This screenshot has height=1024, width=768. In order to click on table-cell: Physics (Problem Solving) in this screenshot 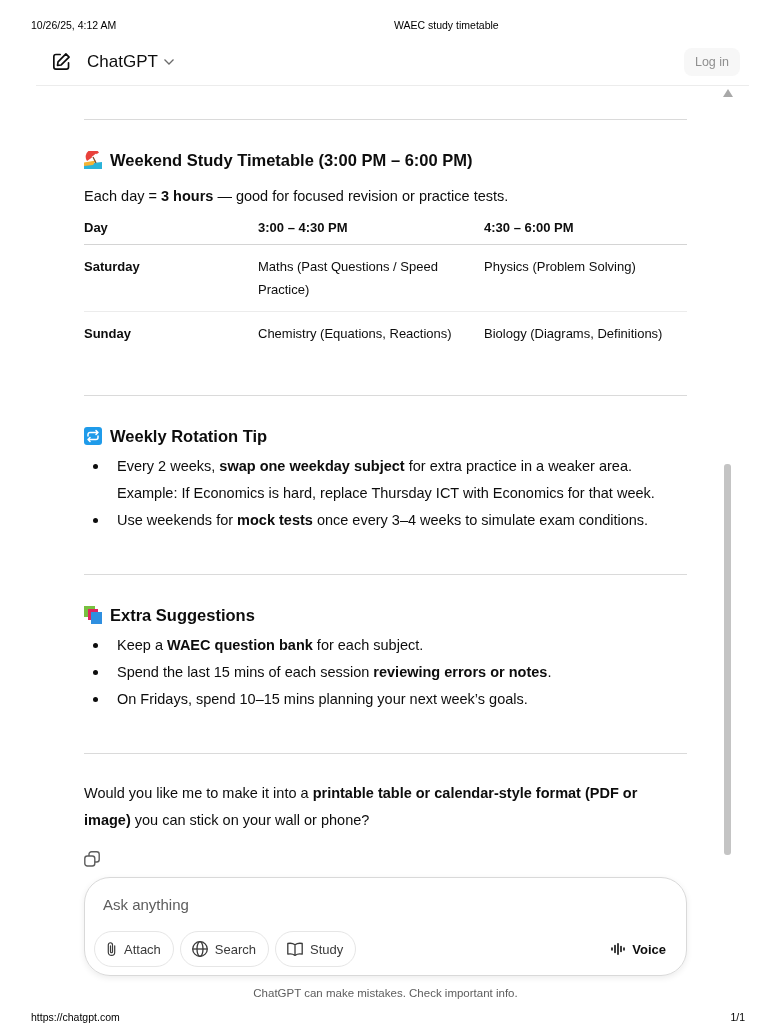, I will do `click(585, 278)`.